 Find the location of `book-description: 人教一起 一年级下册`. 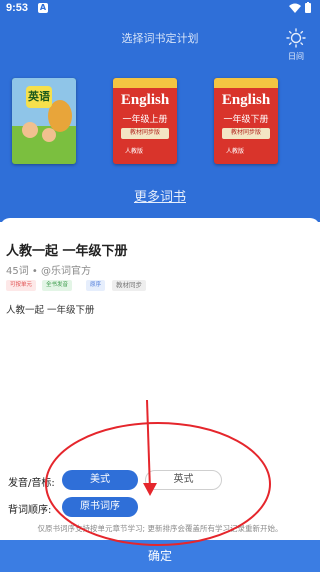

book-description: 人教一起 一年级下册 is located at coordinates (50, 310).